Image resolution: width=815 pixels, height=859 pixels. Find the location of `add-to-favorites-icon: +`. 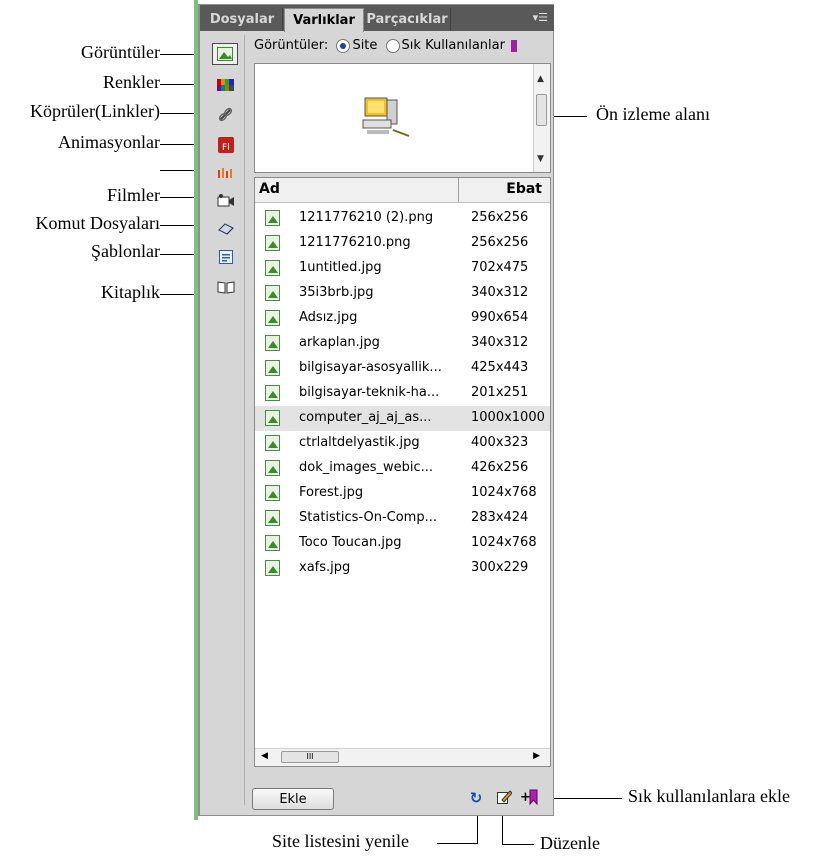

add-to-favorites-icon: + is located at coordinates (530, 799).